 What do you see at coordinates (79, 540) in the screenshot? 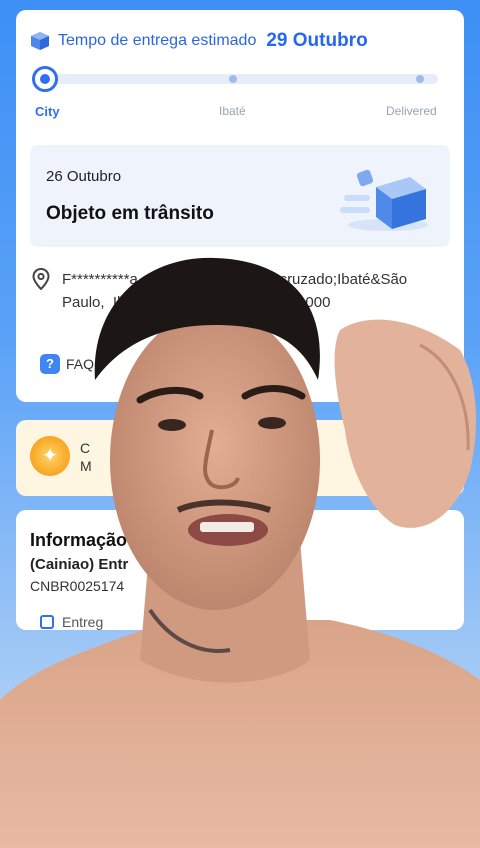
I see `info-title: Informação` at bounding box center [79, 540].